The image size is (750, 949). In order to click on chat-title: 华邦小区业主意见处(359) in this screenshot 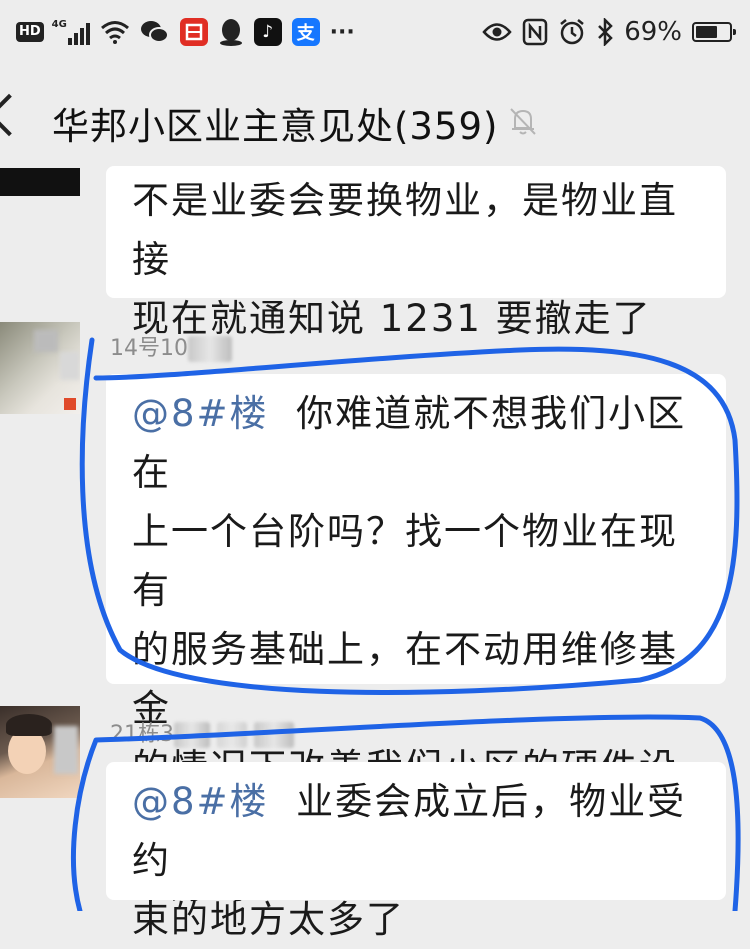, I will do `click(275, 126)`.